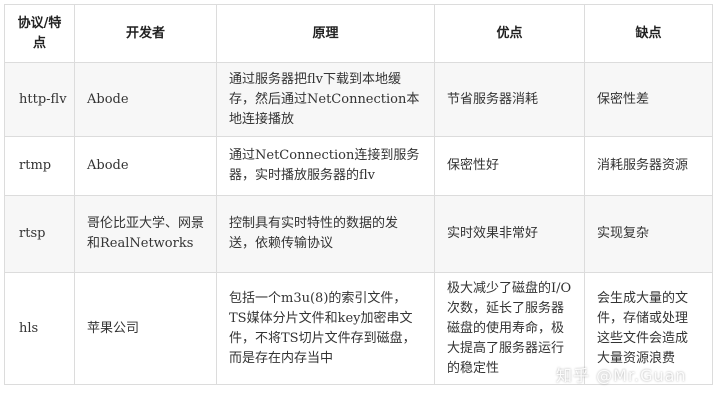  Describe the element at coordinates (39, 33) in the screenshot. I see `header-protocol: 协议/特点` at that location.